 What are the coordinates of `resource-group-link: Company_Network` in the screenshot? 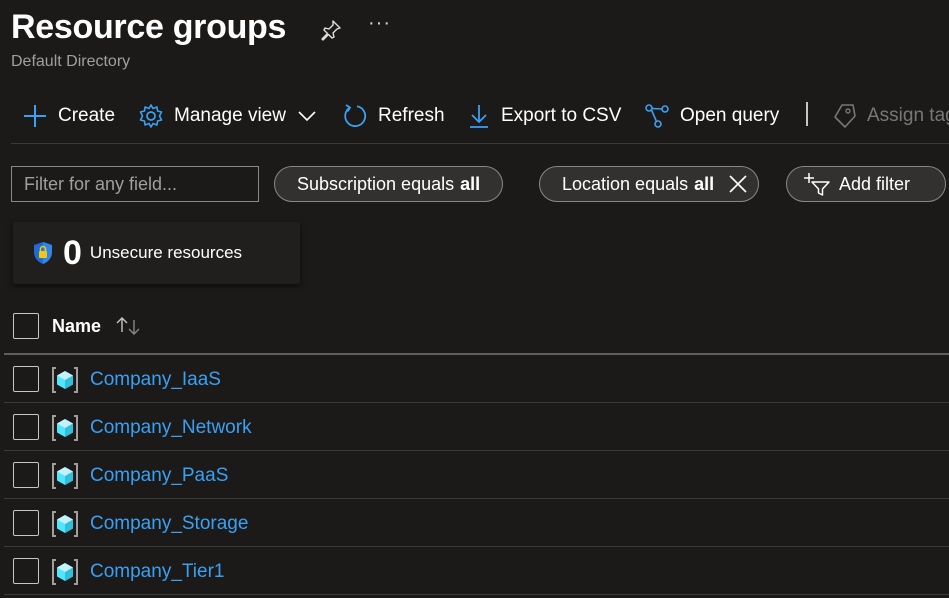 It's located at (171, 428).